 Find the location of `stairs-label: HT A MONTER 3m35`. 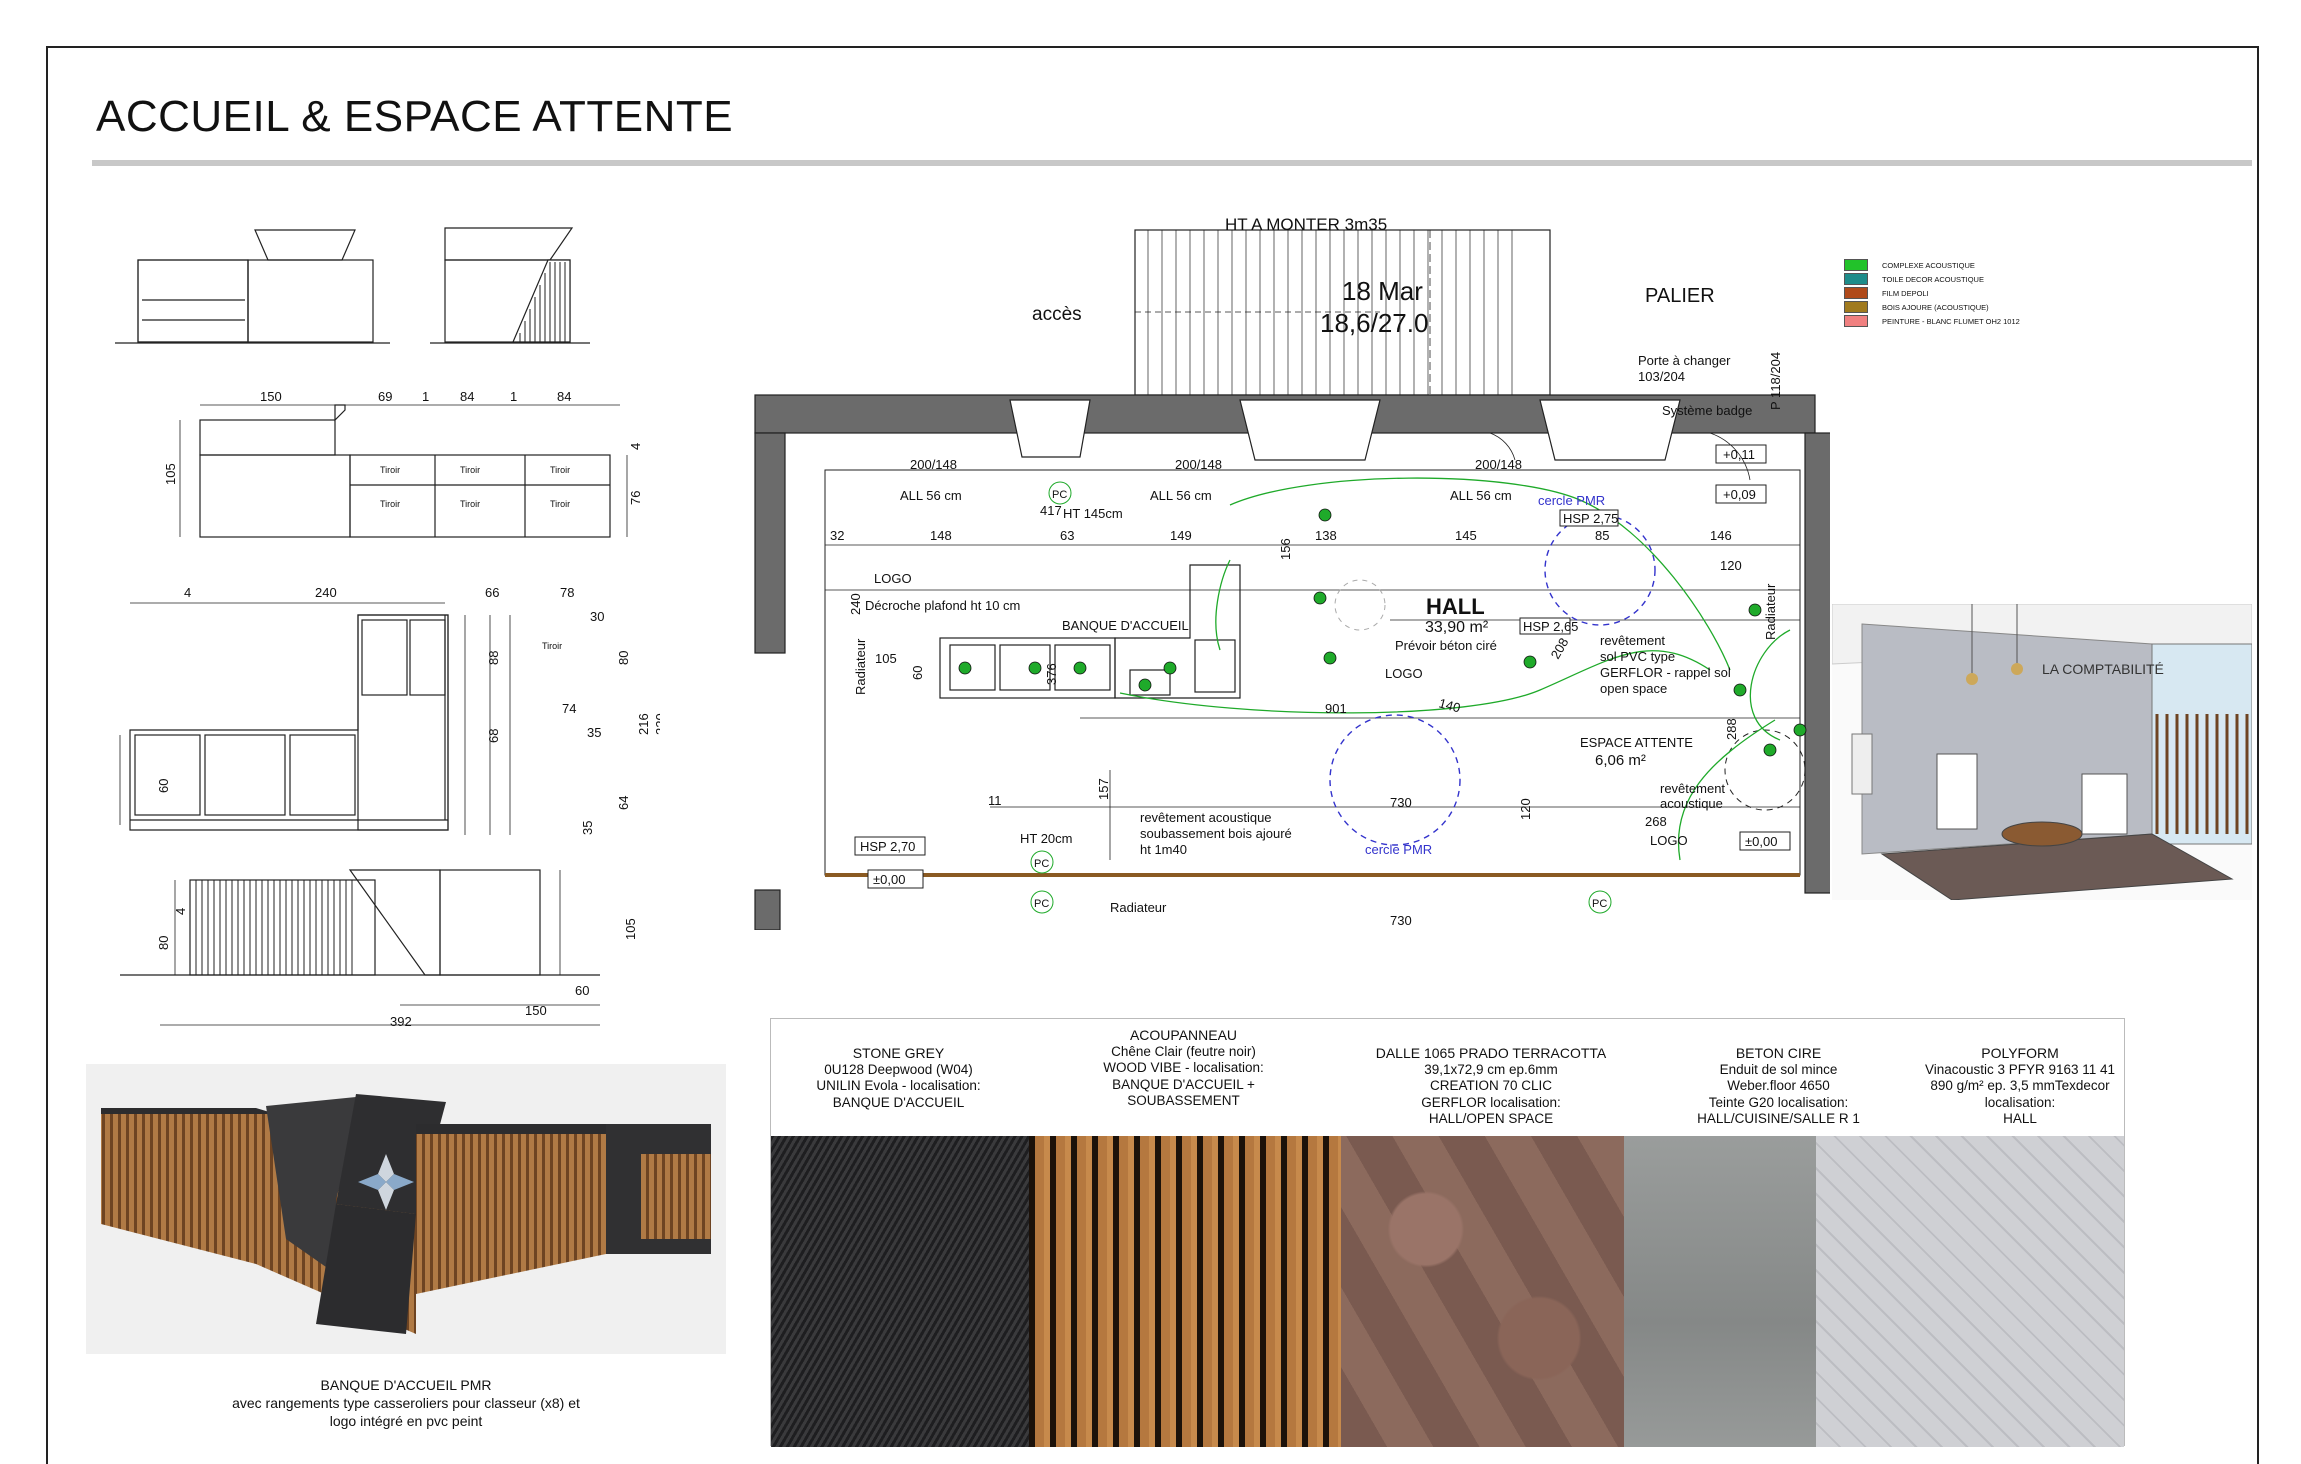

stairs-label: HT A MONTER 3m35 is located at coordinates (1306, 224).